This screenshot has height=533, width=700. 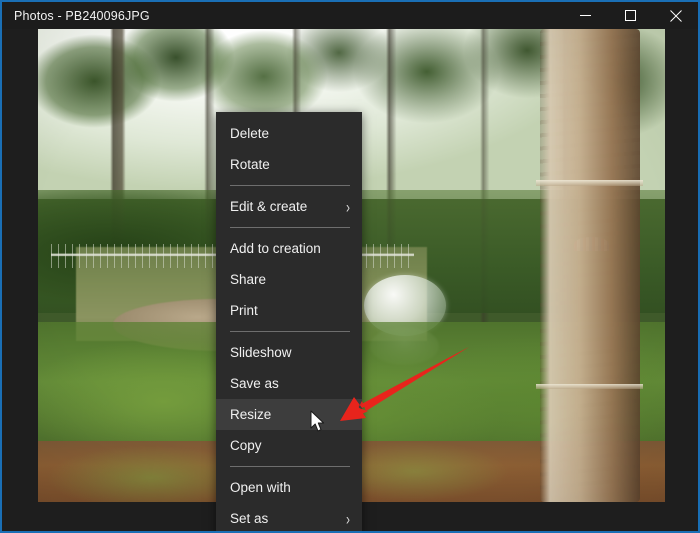 I want to click on menu-item-edit-create: Edit & create ›, so click(x=289, y=206).